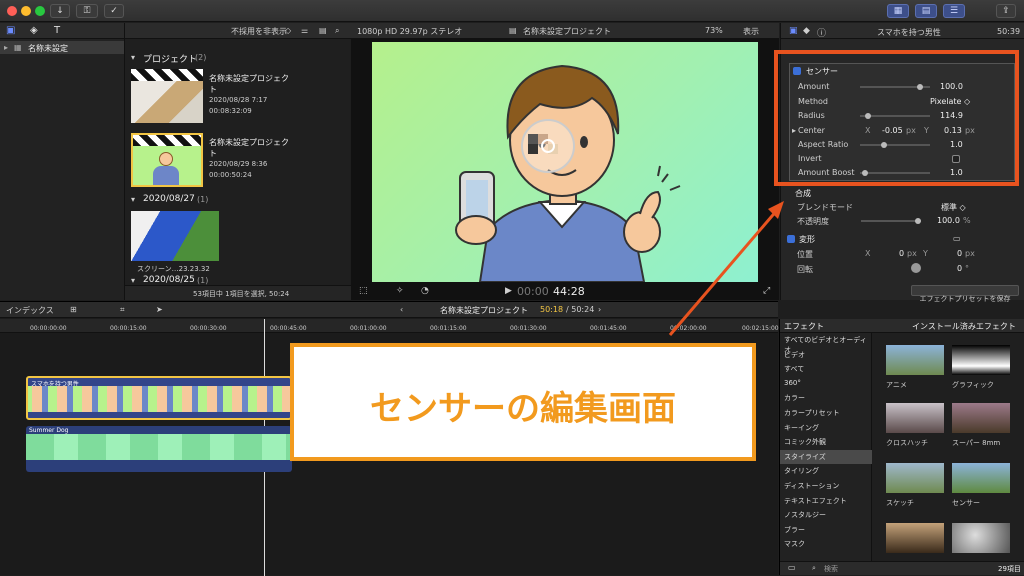 The width and height of the screenshot is (1024, 576). Describe the element at coordinates (970, 253) in the screenshot. I see `px-unit: px` at that location.